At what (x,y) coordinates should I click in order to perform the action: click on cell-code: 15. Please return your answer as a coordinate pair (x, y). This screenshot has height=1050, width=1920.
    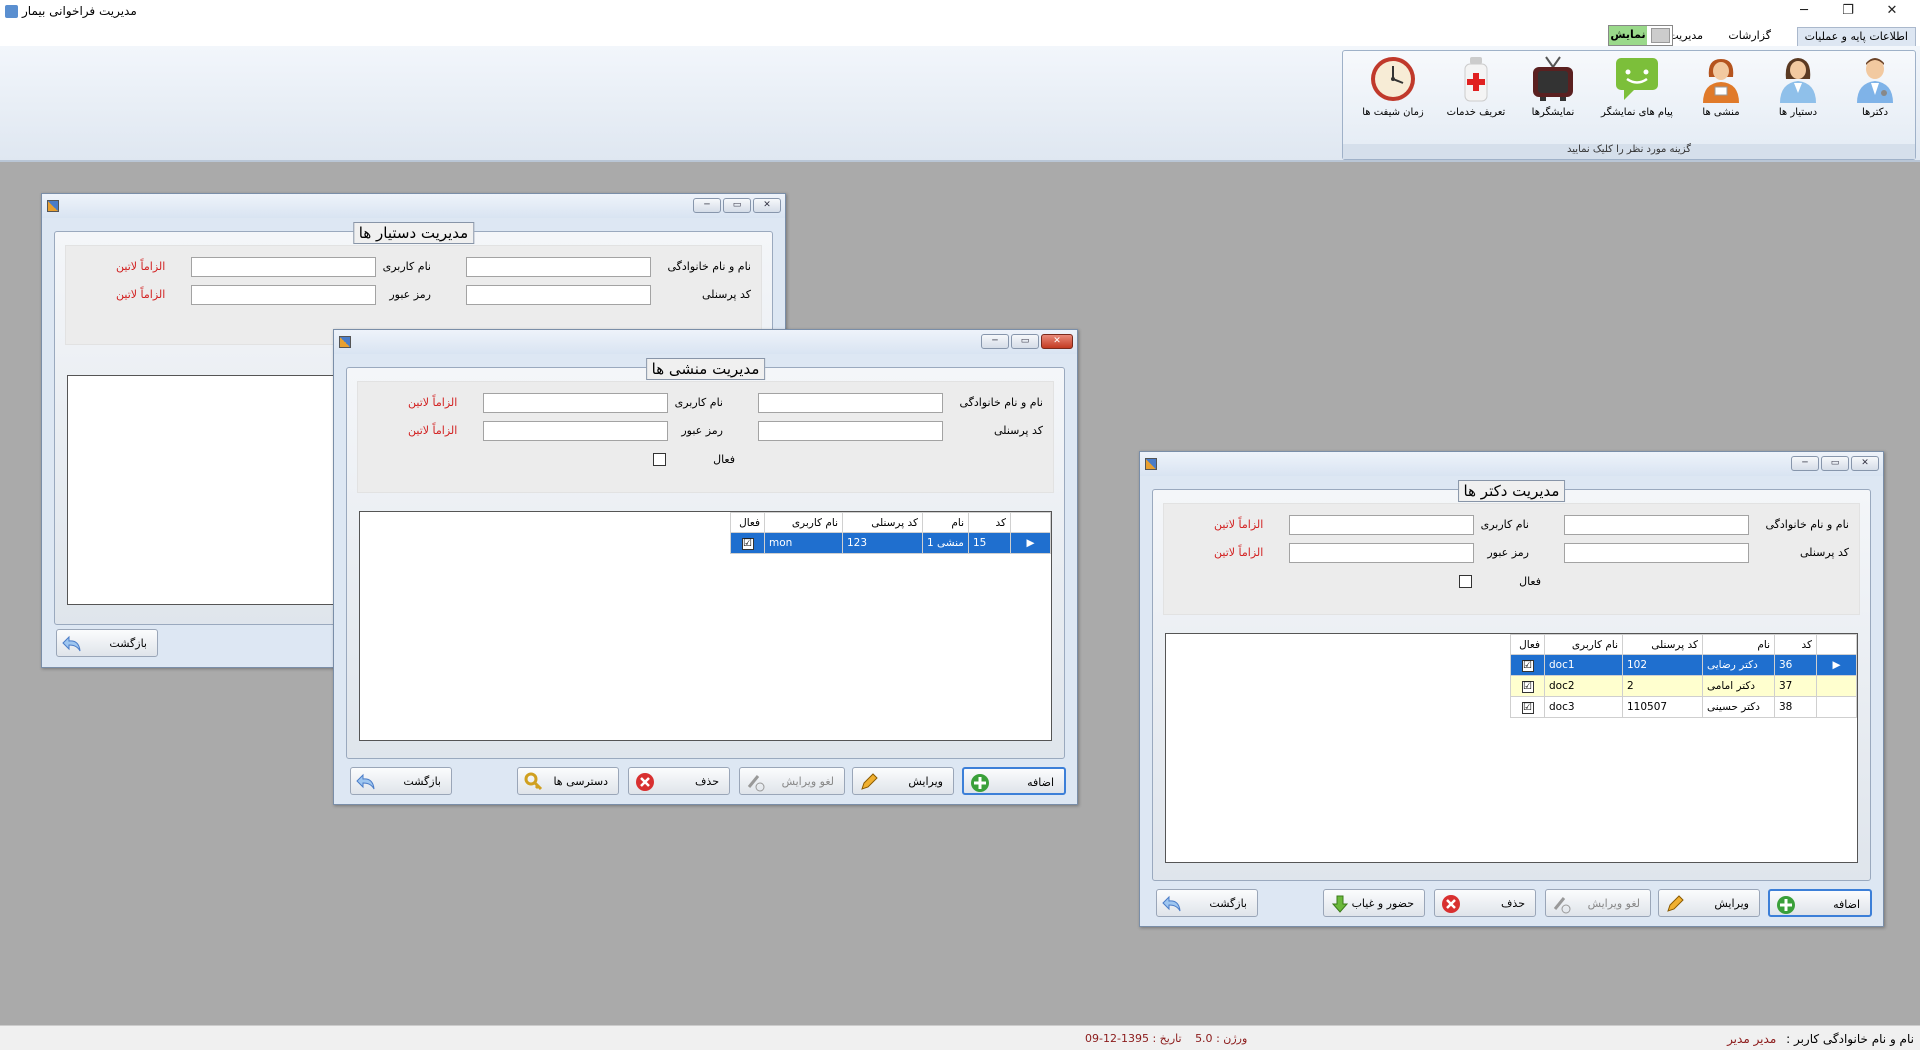
    Looking at the image, I should click on (989, 543).